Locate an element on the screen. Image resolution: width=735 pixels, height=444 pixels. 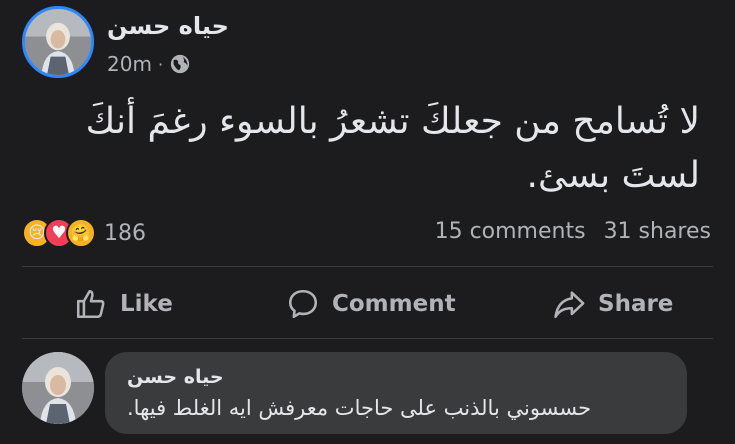
shares-count-link: 31 shares is located at coordinates (657, 231).